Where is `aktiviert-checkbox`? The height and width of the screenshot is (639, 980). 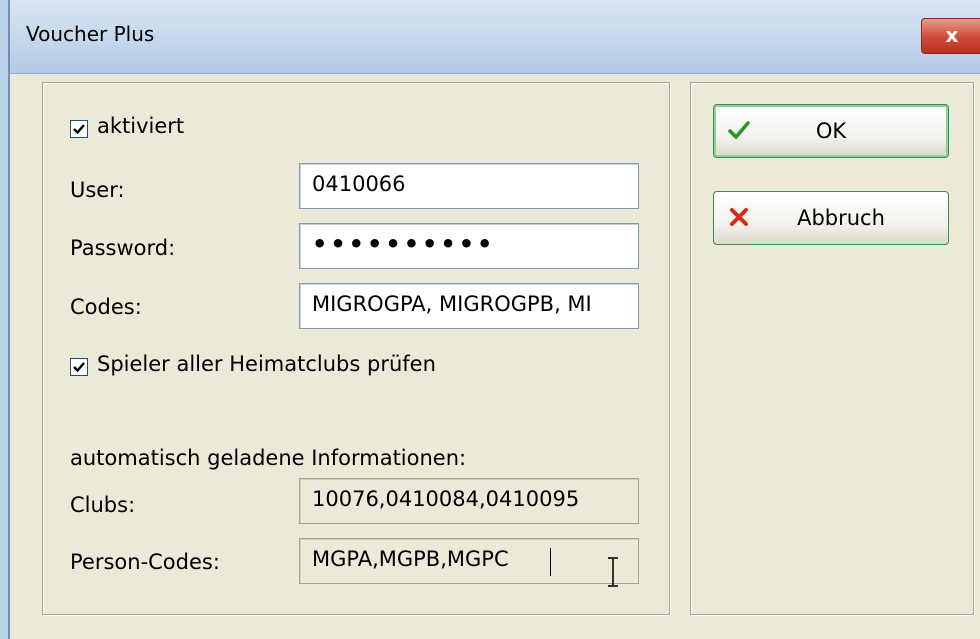 aktiviert-checkbox is located at coordinates (79, 129).